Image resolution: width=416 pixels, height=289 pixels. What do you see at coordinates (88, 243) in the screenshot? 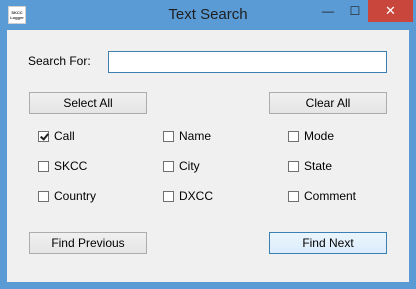
I see `find-previous-button: Find Previous` at bounding box center [88, 243].